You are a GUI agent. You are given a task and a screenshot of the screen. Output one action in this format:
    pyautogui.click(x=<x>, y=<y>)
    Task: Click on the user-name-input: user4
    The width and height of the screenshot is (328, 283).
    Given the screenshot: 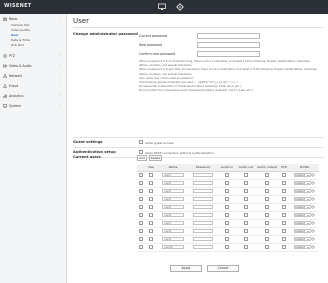 What is the action you would take?
    pyautogui.click(x=173, y=199)
    